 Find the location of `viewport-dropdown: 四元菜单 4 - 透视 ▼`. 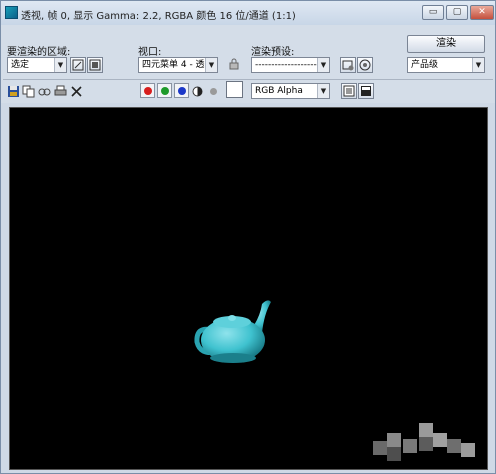

viewport-dropdown: 四元菜单 4 - 透视 ▼ is located at coordinates (178, 65).